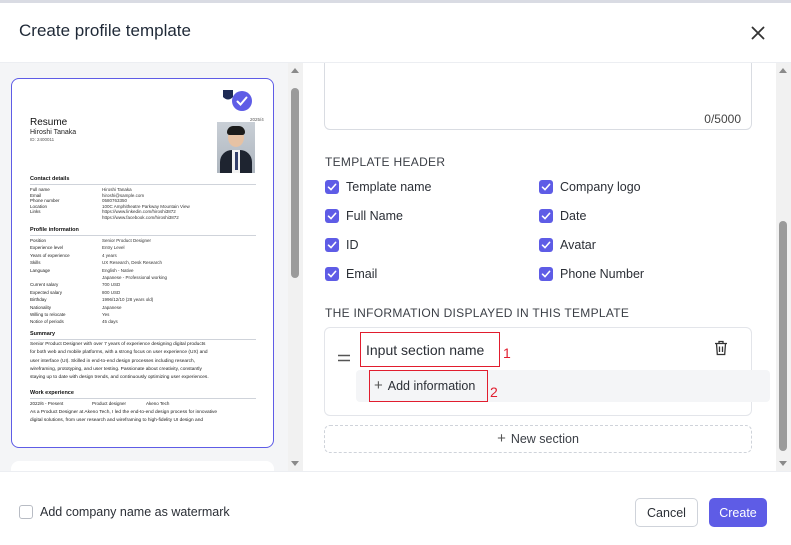 This screenshot has width=791, height=545. What do you see at coordinates (494, 392) in the screenshot?
I see `annotation-marker-2: 2` at bounding box center [494, 392].